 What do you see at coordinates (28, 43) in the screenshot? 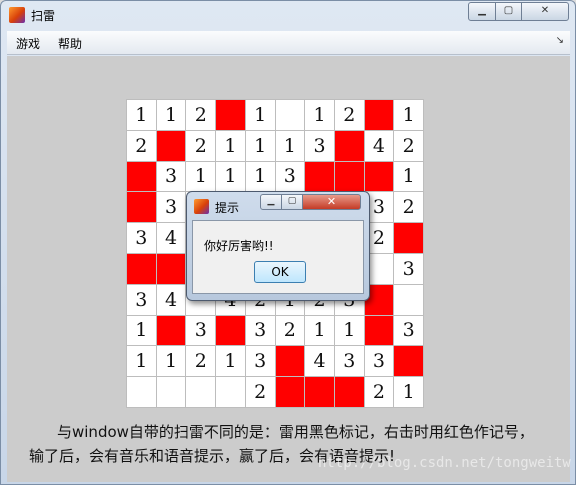
I see `menu-game: 游戏` at bounding box center [28, 43].